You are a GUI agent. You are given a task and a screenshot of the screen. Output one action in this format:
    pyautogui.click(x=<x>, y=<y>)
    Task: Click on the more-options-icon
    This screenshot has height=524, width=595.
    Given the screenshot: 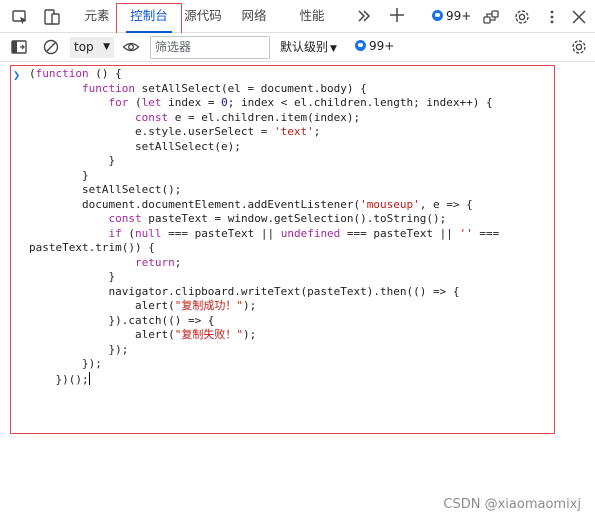 What is the action you would take?
    pyautogui.click(x=552, y=17)
    